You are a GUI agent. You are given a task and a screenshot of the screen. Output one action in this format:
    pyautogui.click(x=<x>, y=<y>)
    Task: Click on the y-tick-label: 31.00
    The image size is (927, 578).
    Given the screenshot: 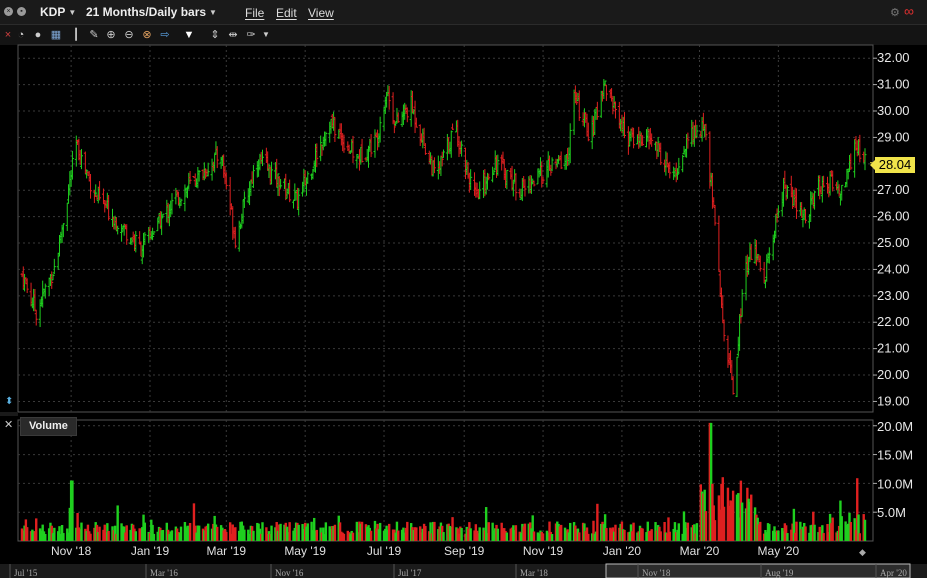 What is the action you would take?
    pyautogui.click(x=893, y=84)
    